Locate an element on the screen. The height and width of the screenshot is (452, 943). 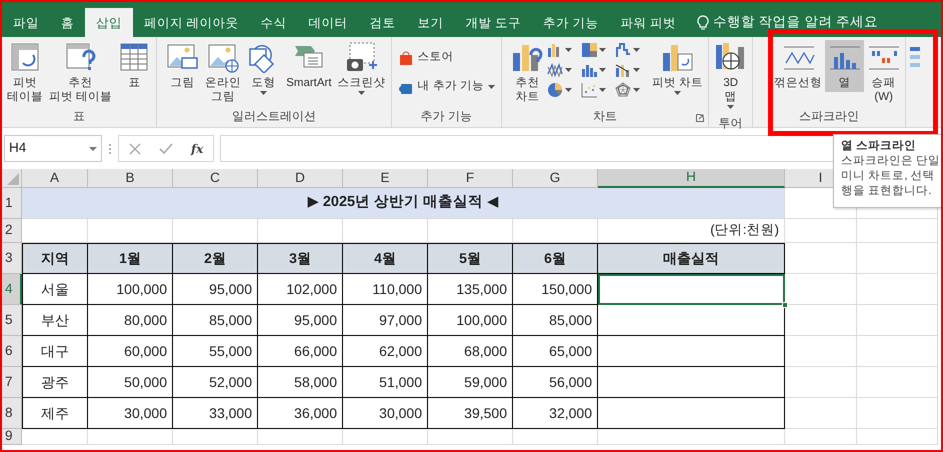
ribbon-tab: 파일 is located at coordinates (26, 22).